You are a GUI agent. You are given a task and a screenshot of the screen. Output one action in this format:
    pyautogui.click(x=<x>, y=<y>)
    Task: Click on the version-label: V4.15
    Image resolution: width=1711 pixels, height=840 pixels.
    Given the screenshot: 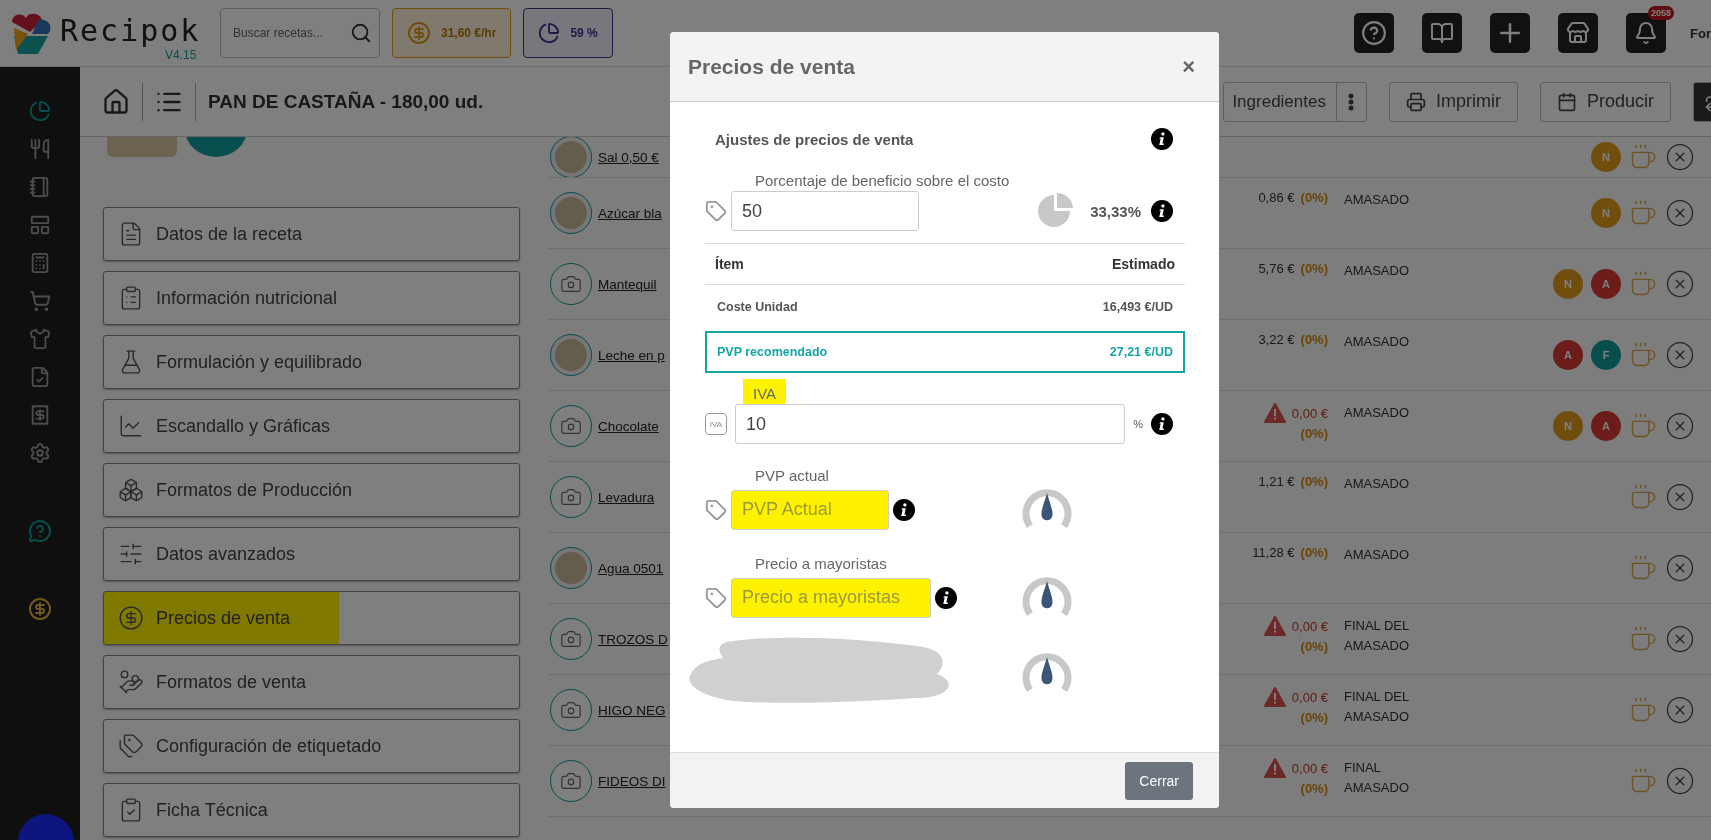 What is the action you would take?
    pyautogui.click(x=181, y=54)
    